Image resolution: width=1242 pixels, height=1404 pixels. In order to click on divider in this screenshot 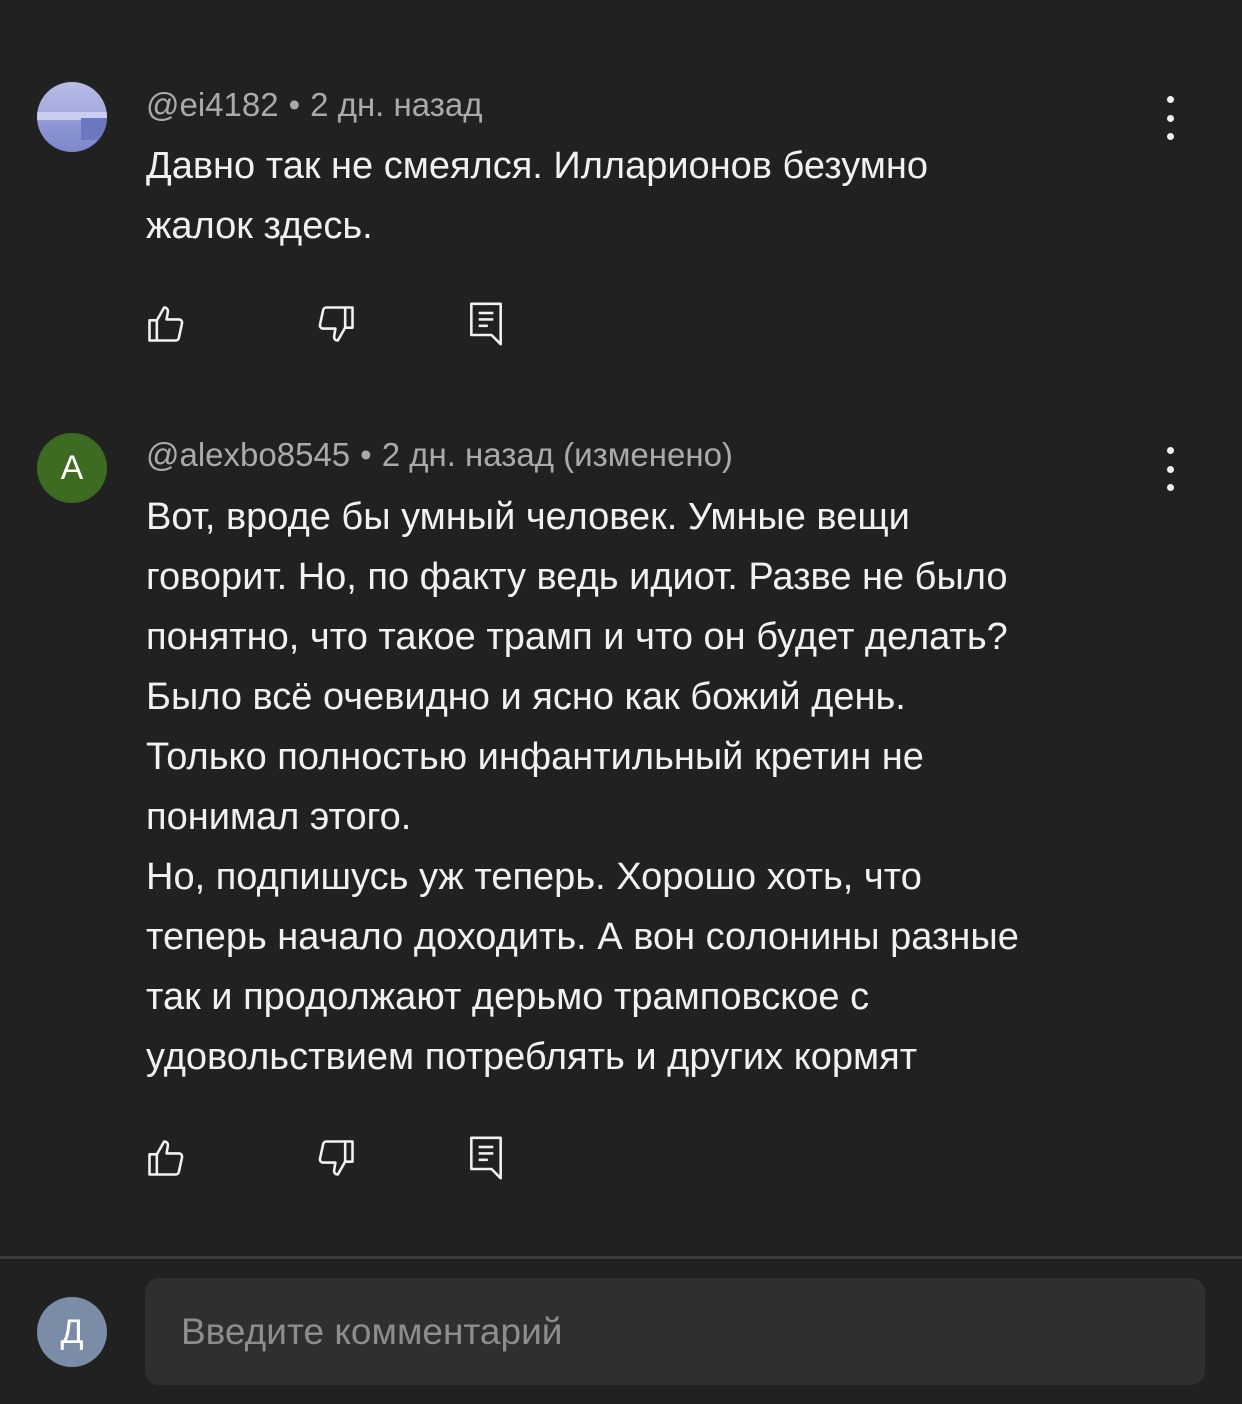, I will do `click(621, 1257)`.